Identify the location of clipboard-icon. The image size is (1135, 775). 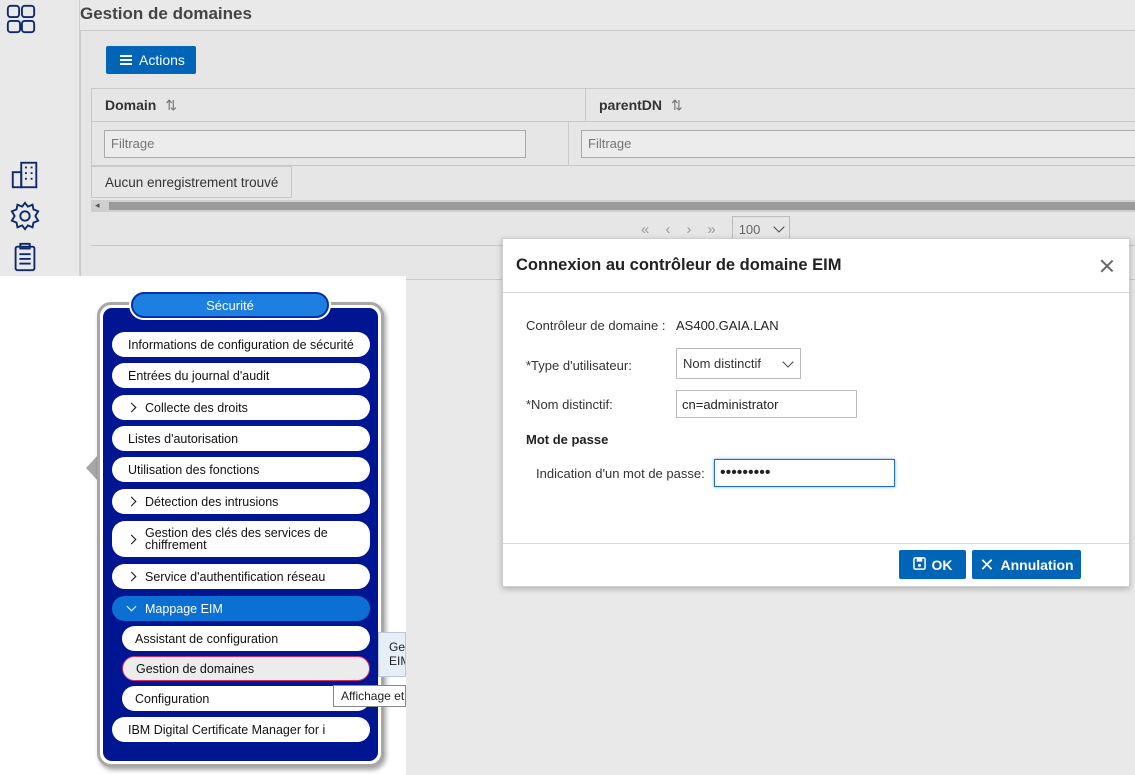
(25, 257).